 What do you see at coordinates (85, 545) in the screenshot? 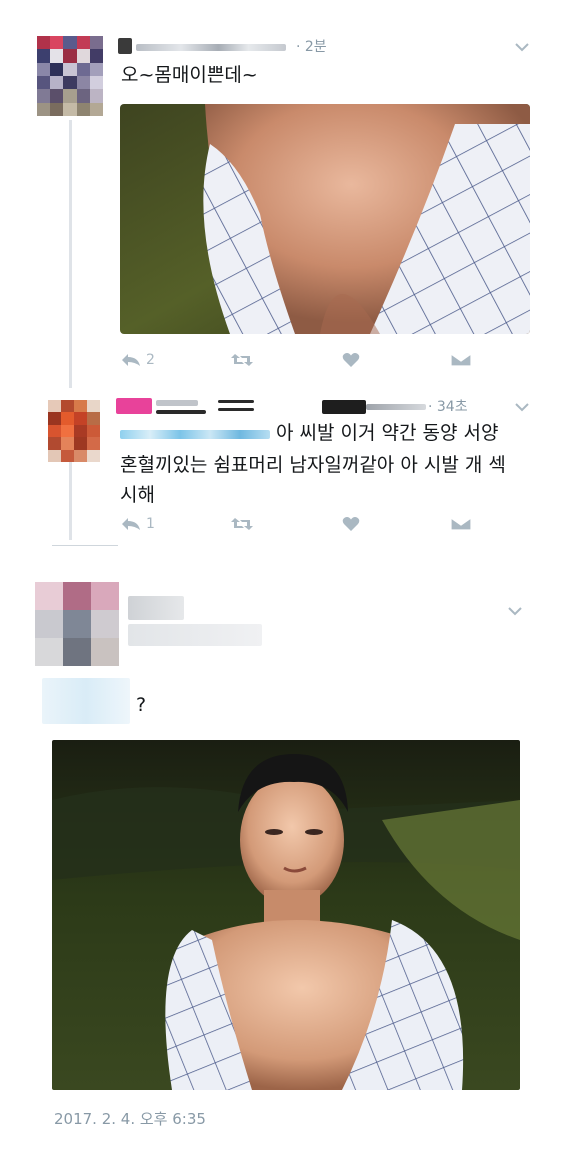
I see `divider` at bounding box center [85, 545].